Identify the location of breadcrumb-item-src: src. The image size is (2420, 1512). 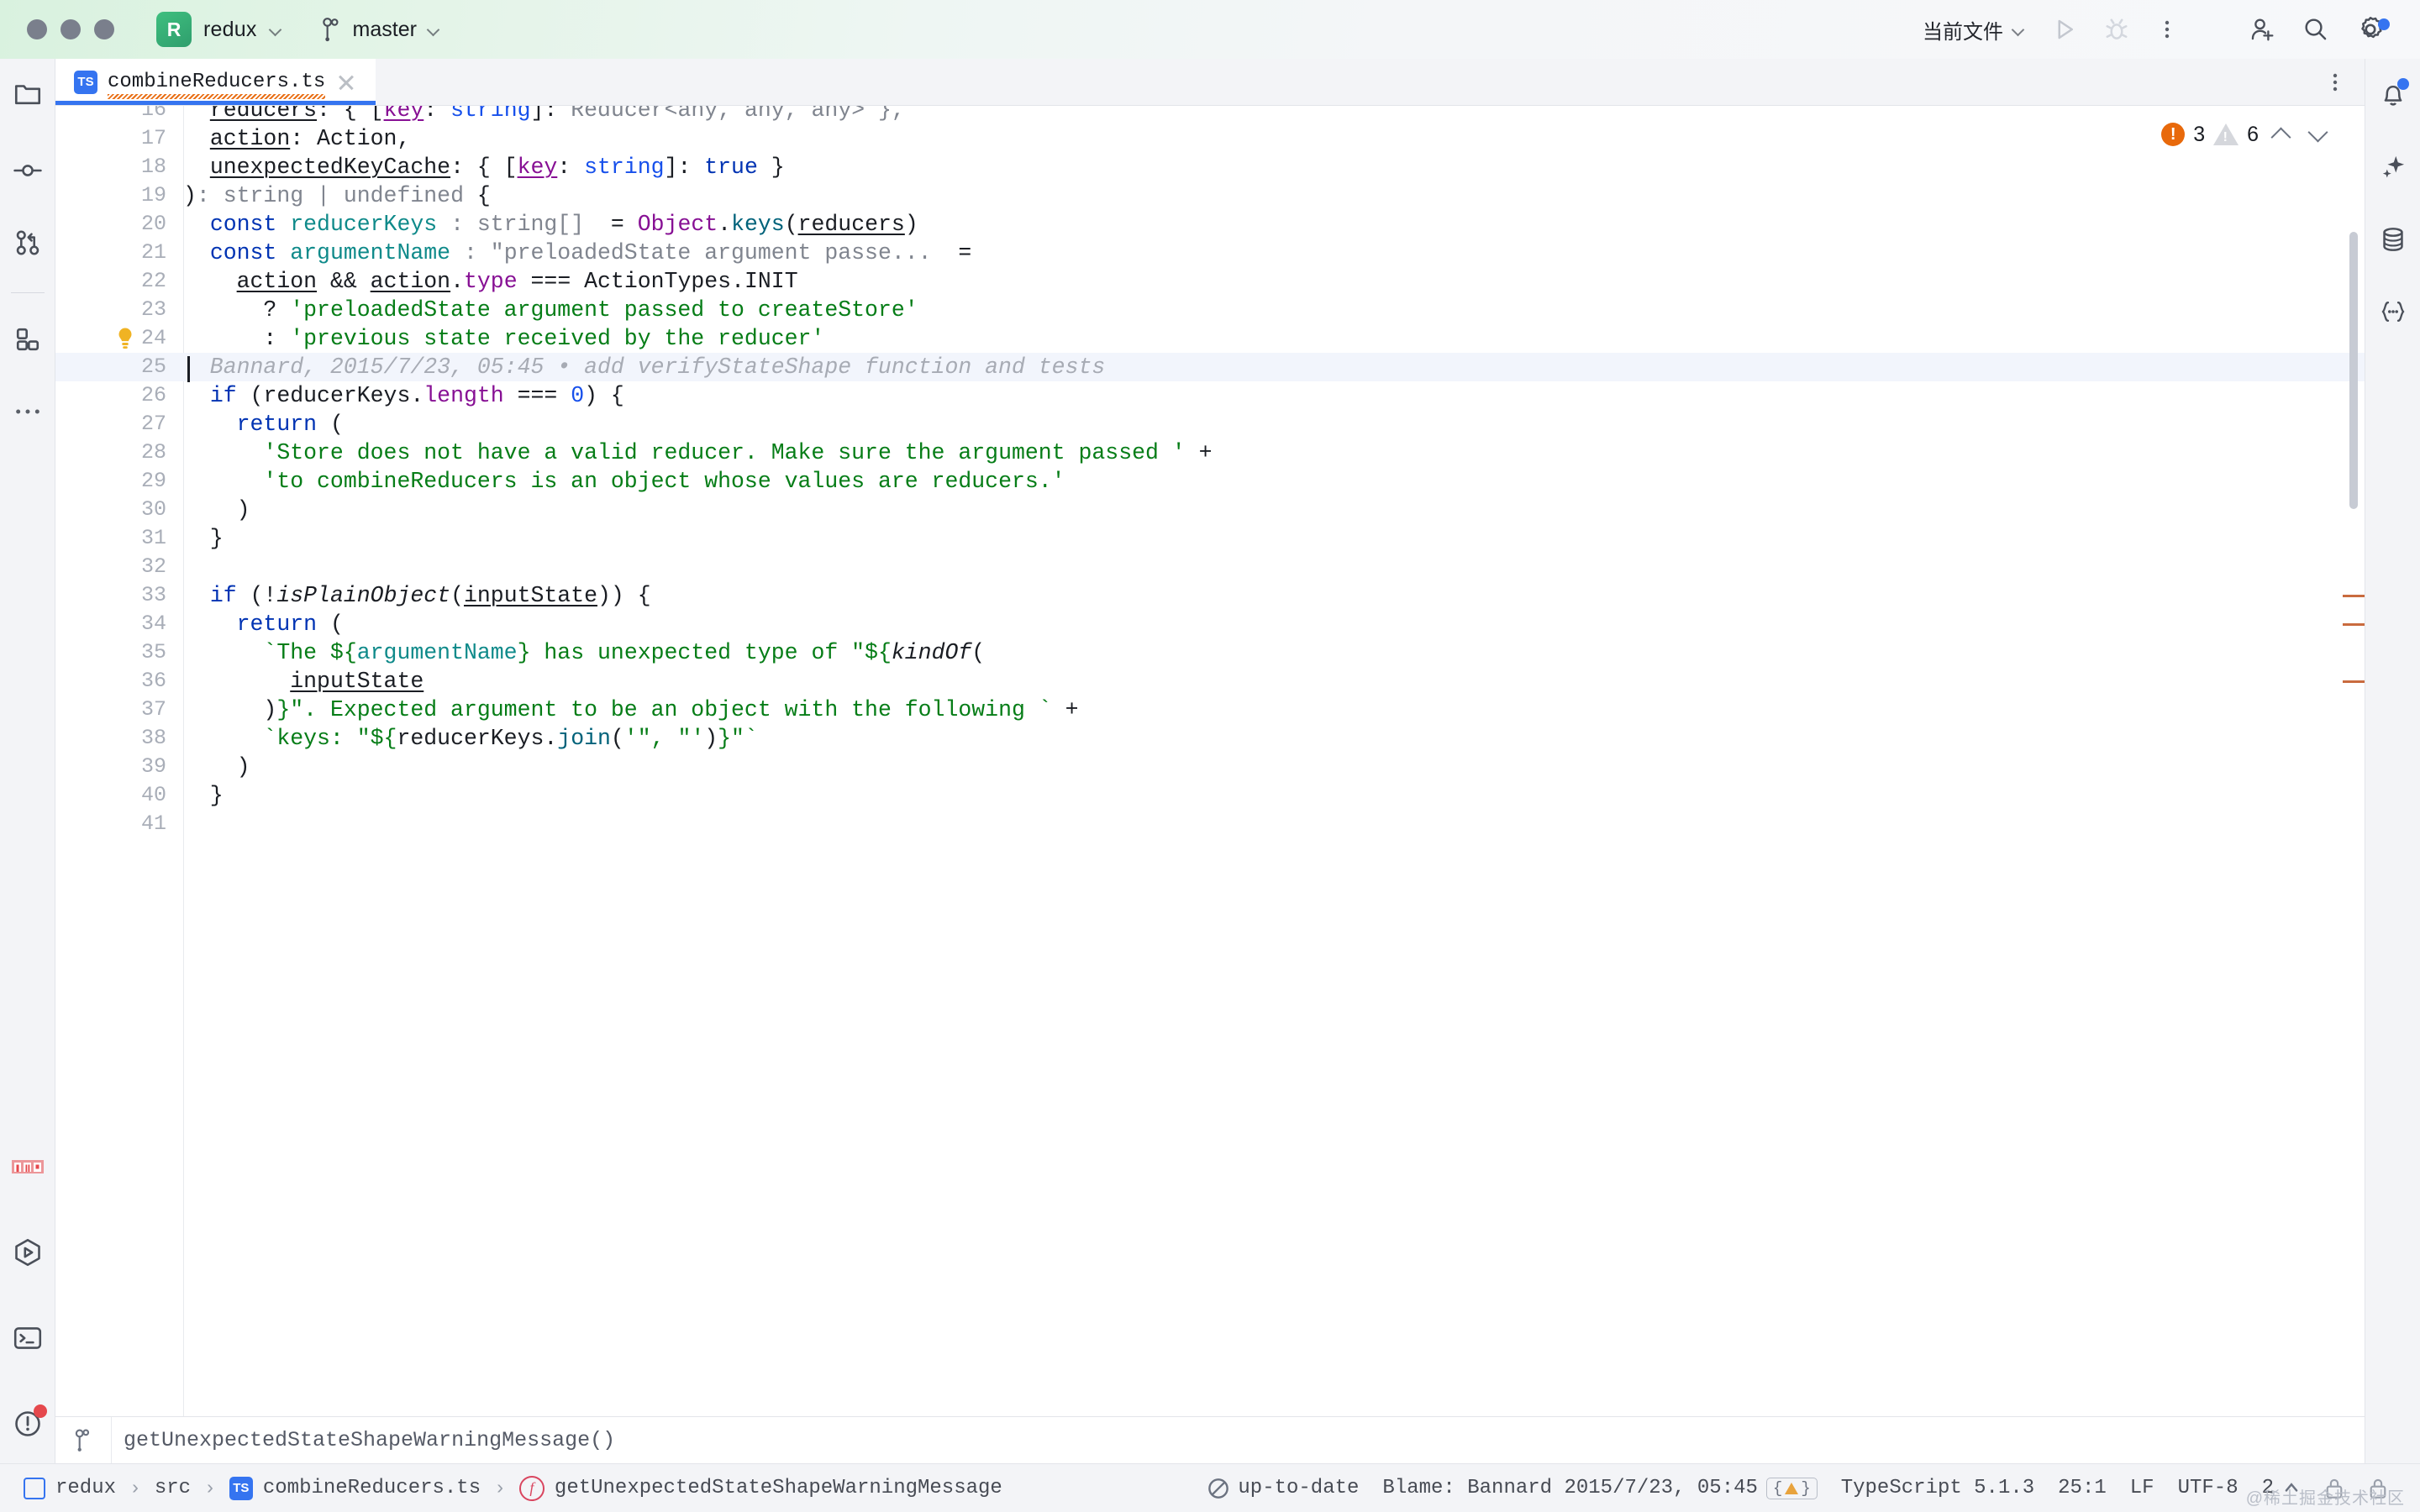
(173, 1488).